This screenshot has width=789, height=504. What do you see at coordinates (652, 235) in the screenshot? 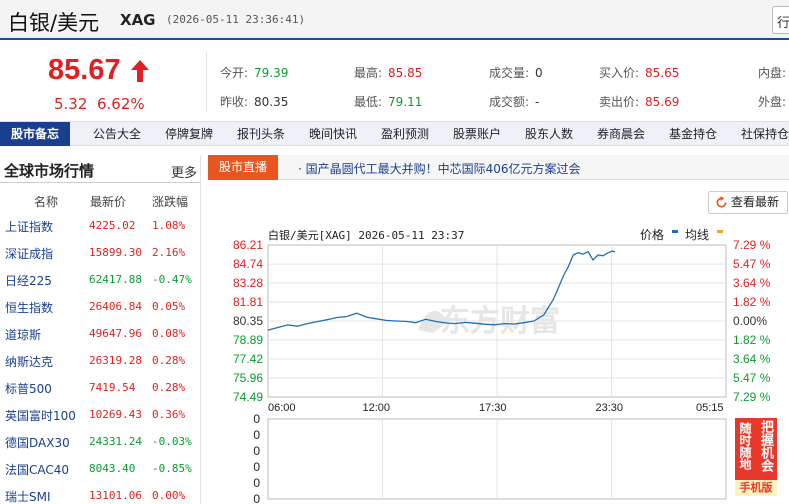
I see `legend-price: 价格` at bounding box center [652, 235].